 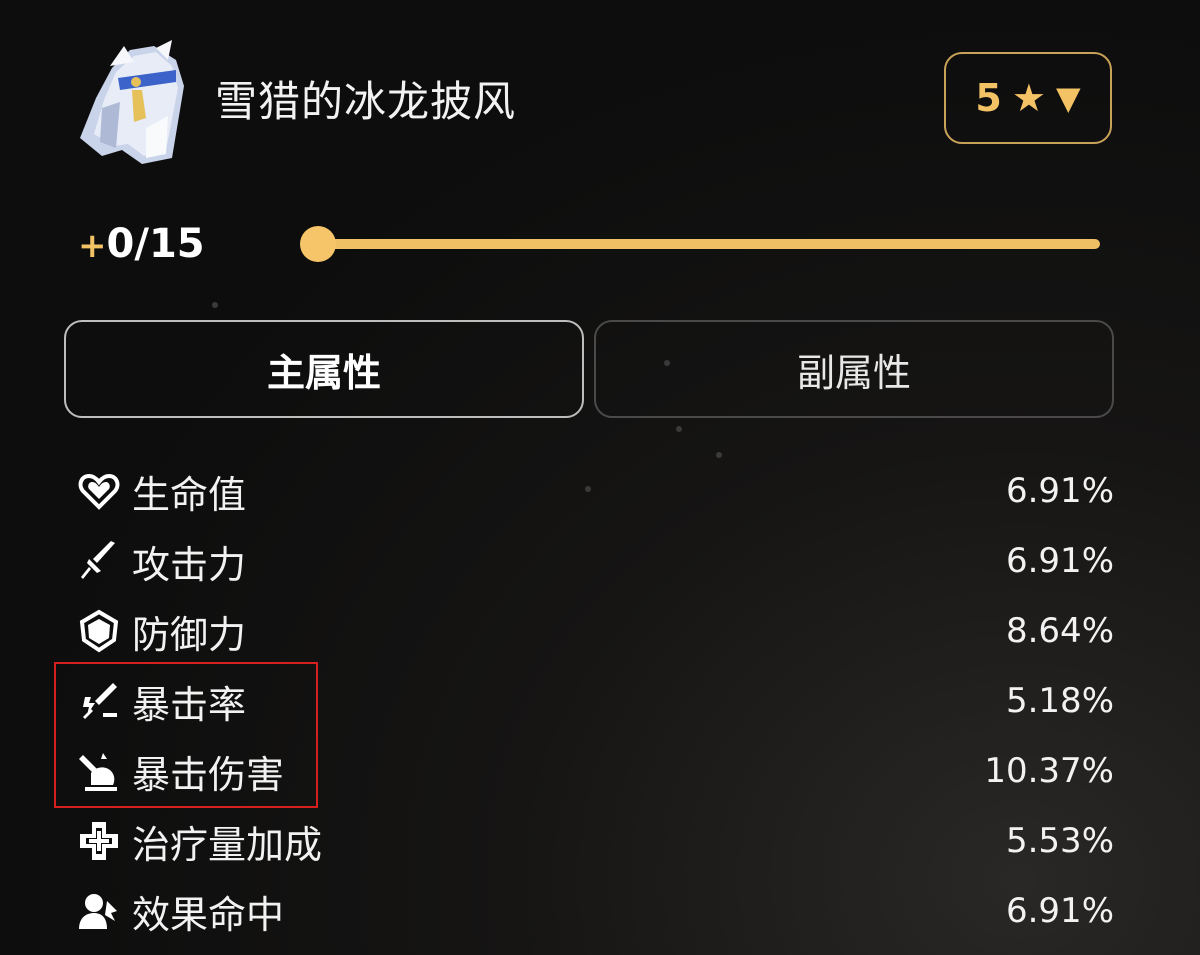 What do you see at coordinates (594, 491) in the screenshot?
I see `list-item: 生命值 6.91%` at bounding box center [594, 491].